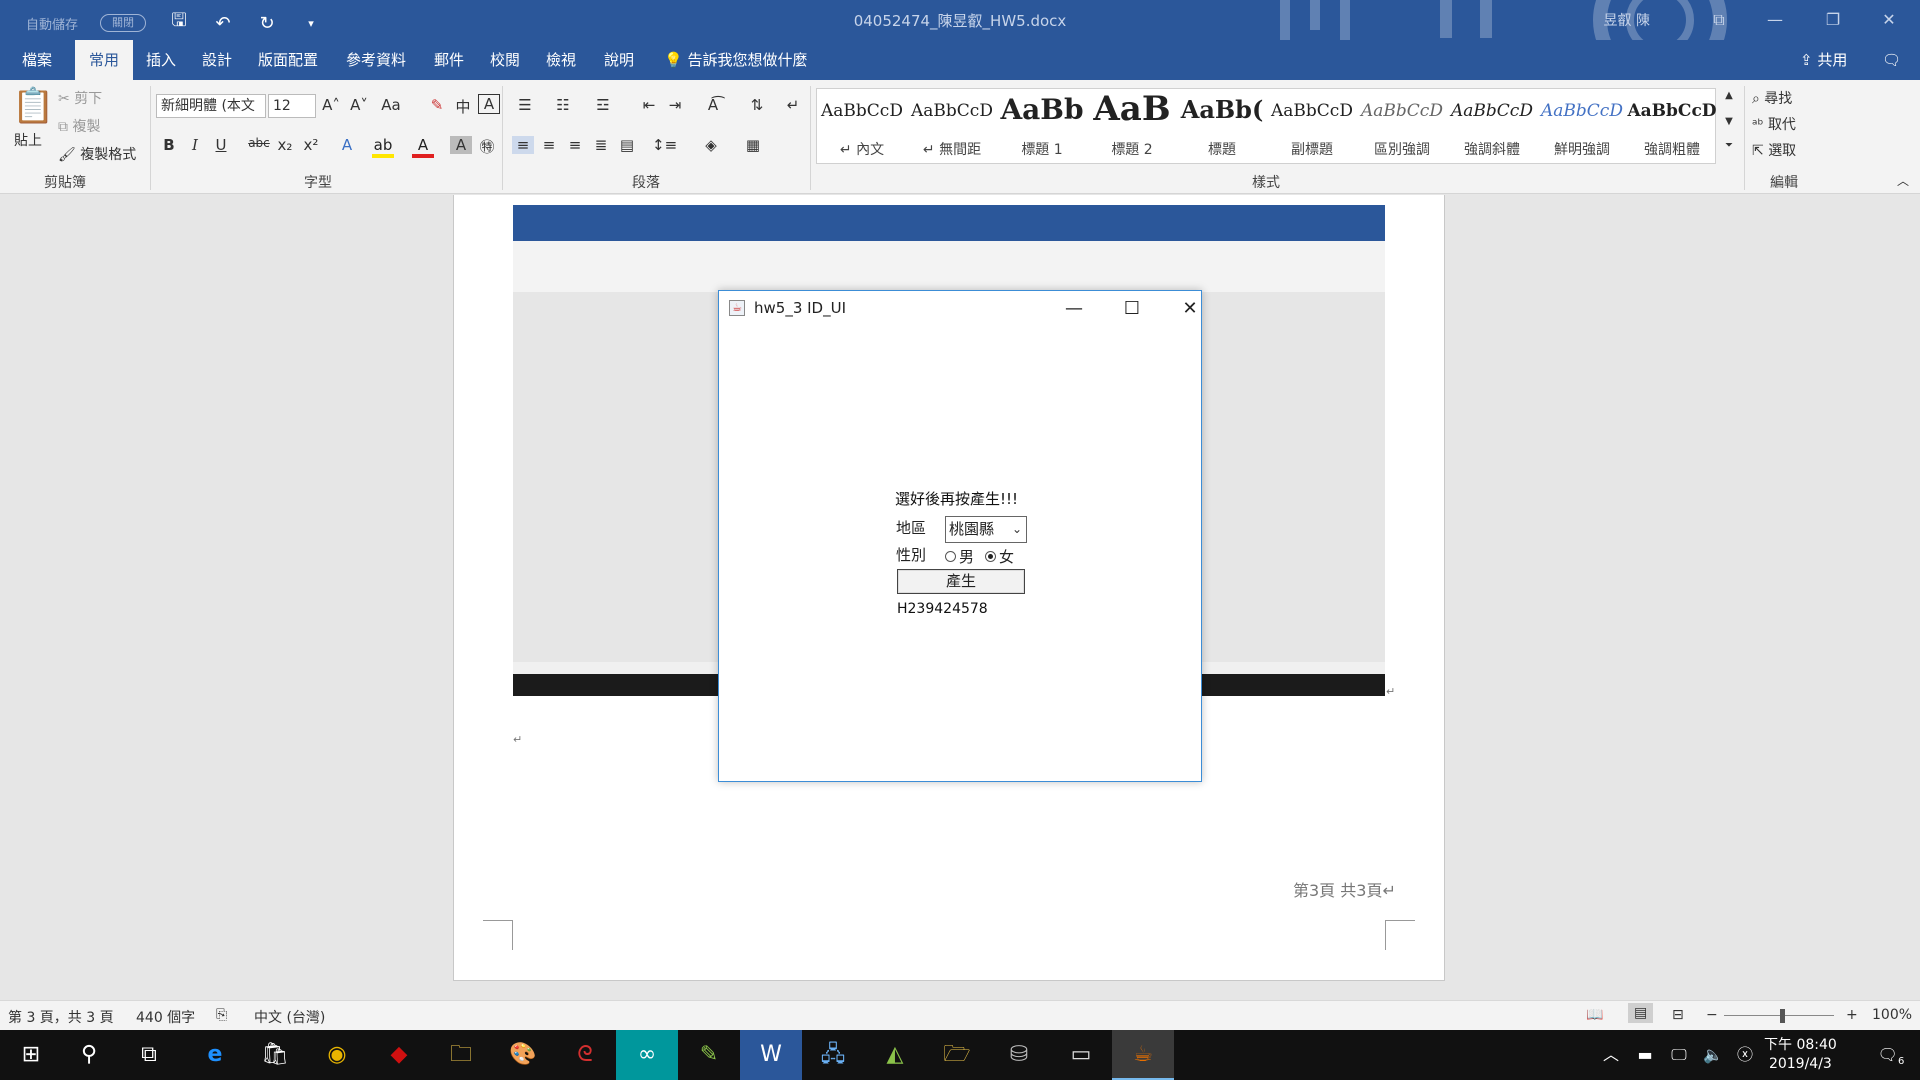 The image size is (1920, 1080). Describe the element at coordinates (80, 98) in the screenshot. I see `cut-button: ✂ 剪下` at that location.